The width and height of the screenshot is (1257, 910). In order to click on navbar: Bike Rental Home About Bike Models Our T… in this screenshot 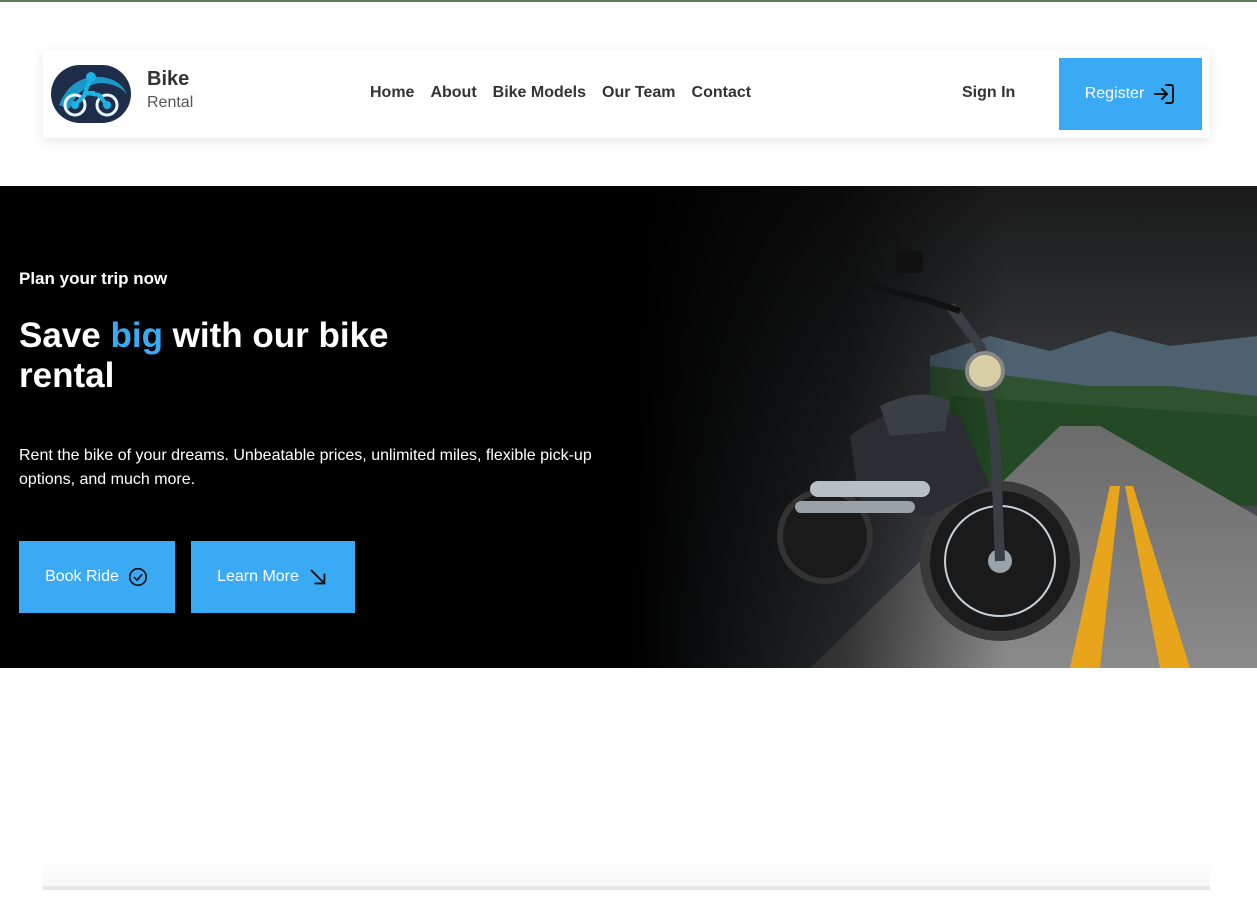, I will do `click(626, 94)`.